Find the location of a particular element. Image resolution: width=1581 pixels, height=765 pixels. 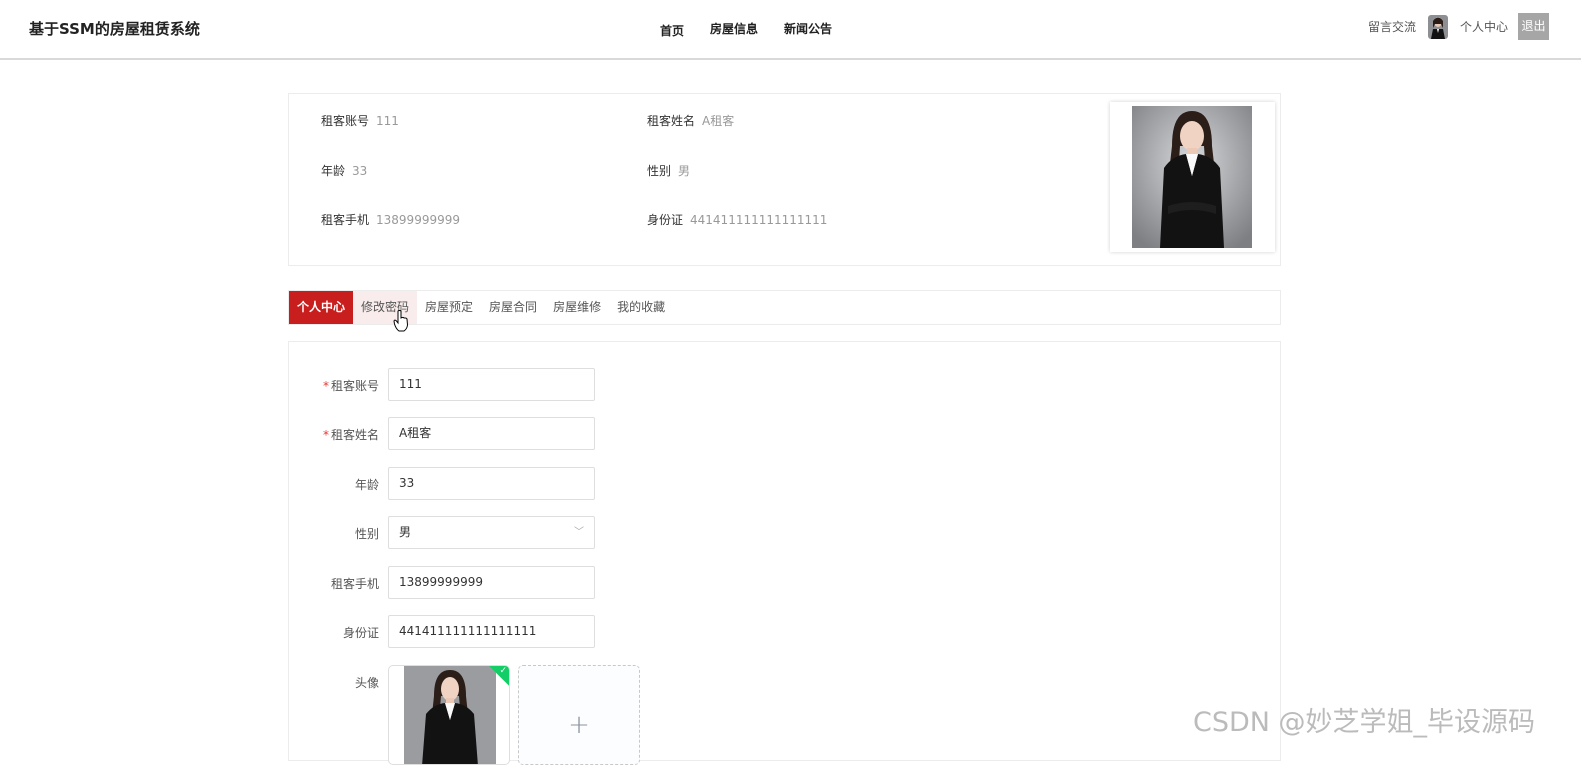

form-row-gender: 性别 男 ﹀ is located at coordinates (449, 532).